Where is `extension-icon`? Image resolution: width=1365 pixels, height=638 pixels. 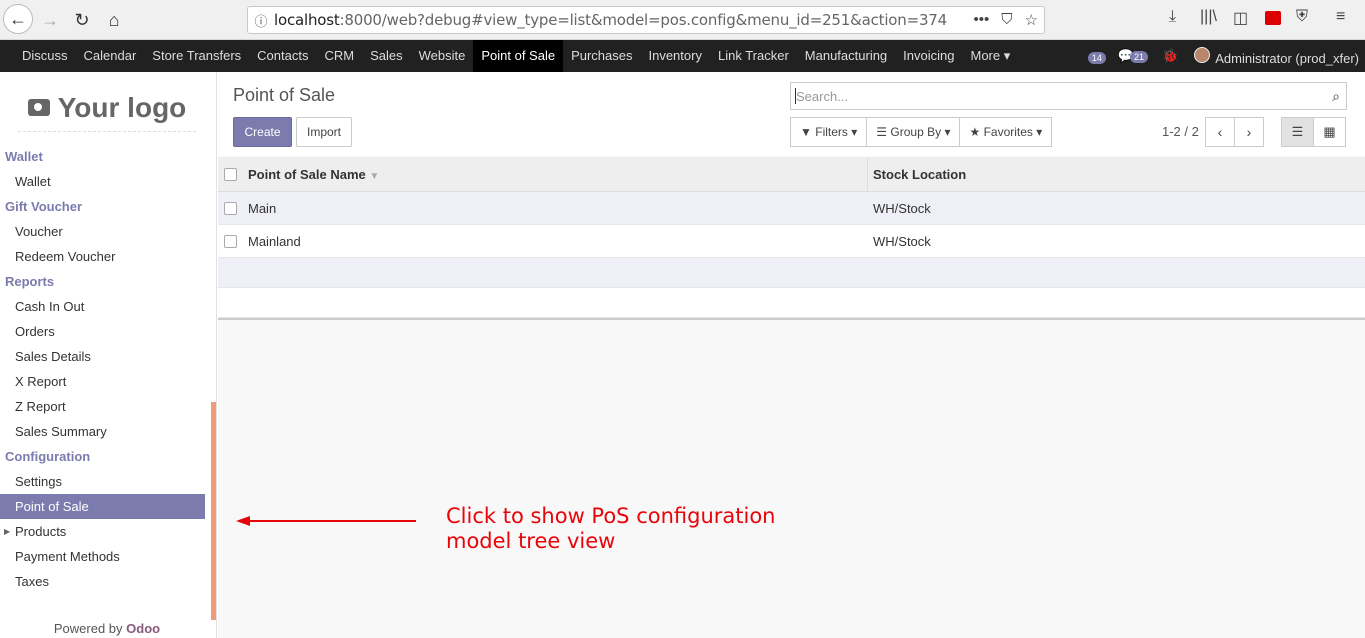 extension-icon is located at coordinates (1273, 18).